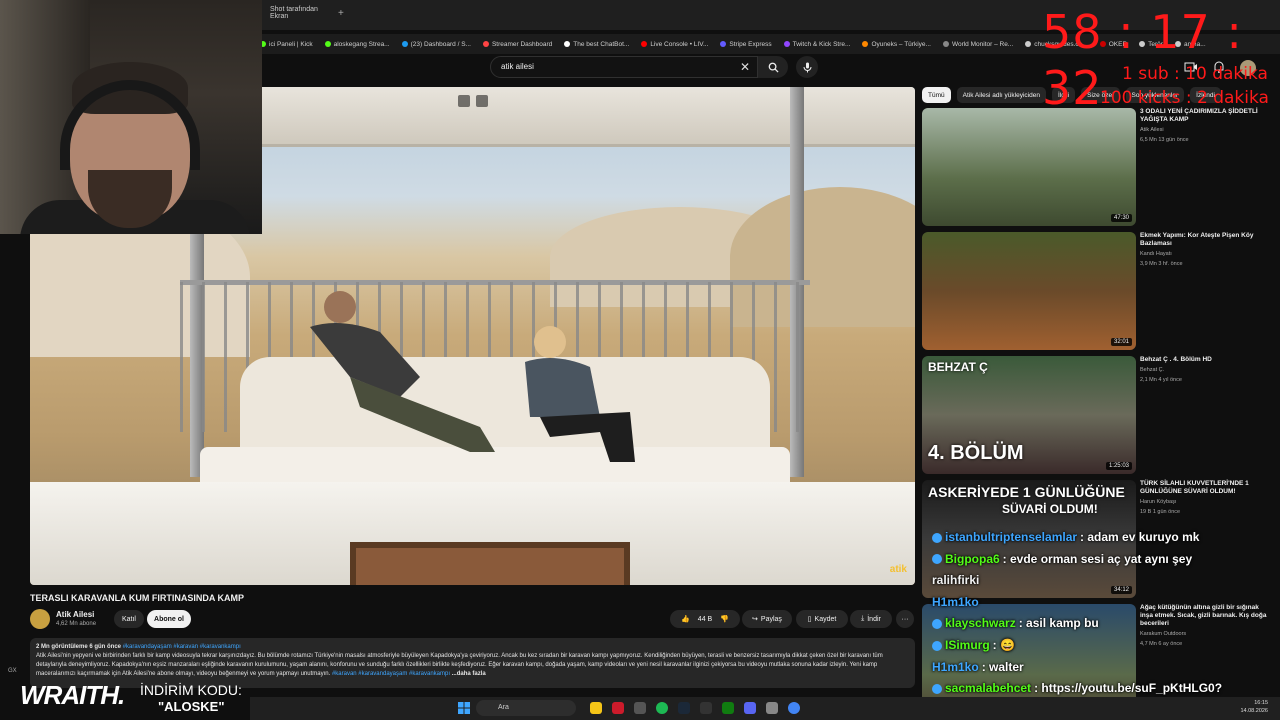  Describe the element at coordinates (1206, 360) in the screenshot. I see `recommended-title: Behzat Ç . 4. Bölüm HD` at that location.